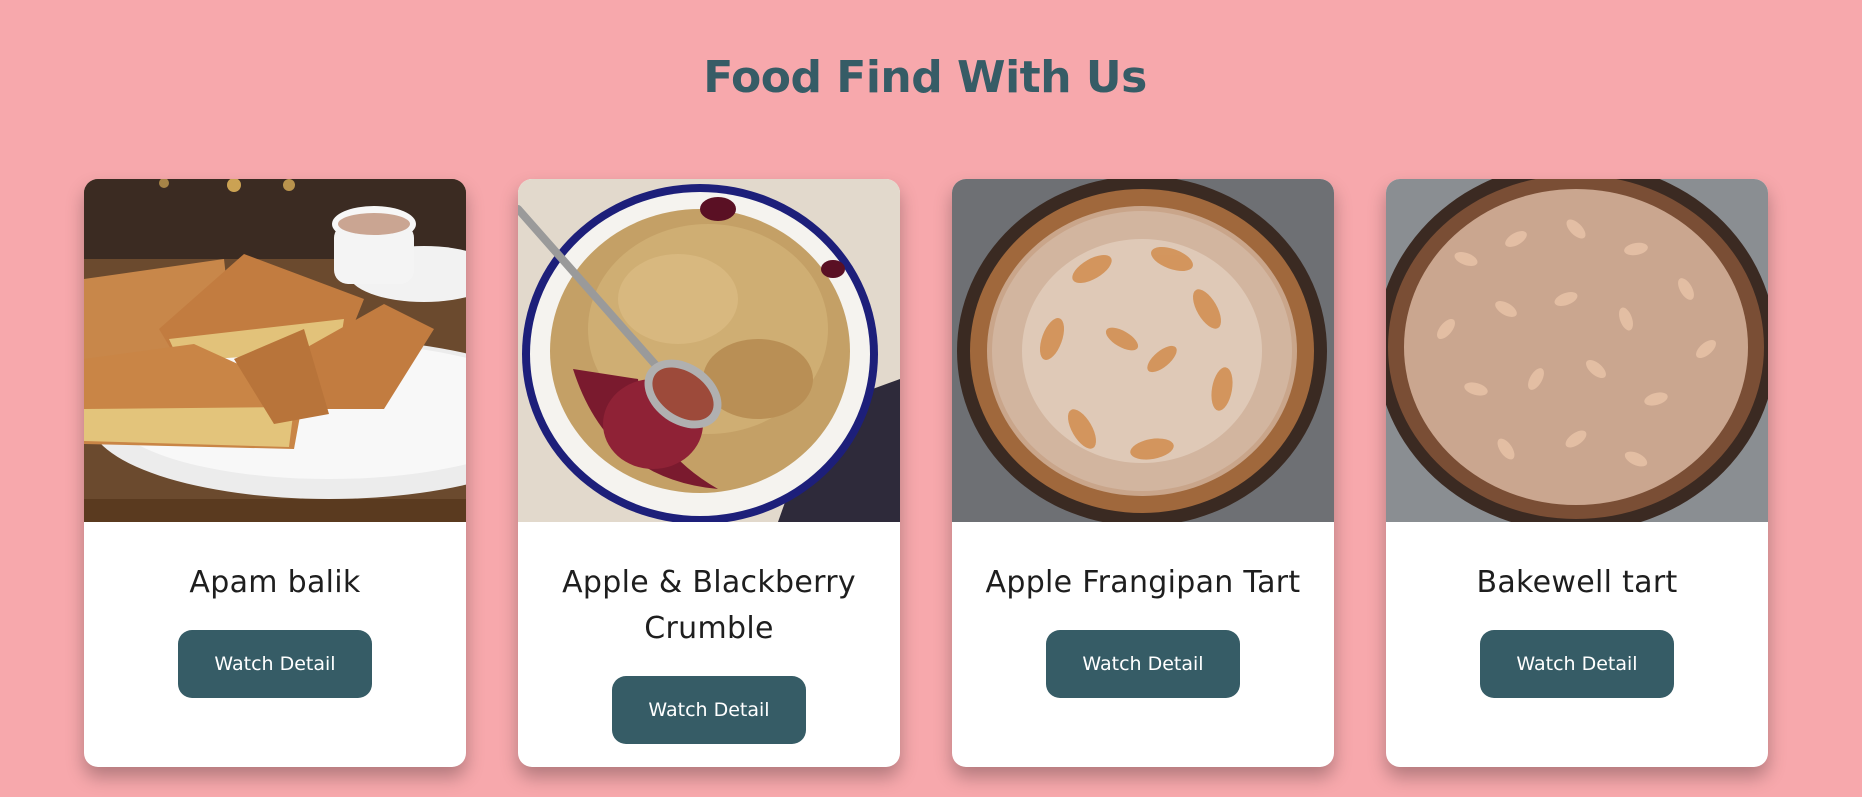 Image resolution: width=1862 pixels, height=797 pixels. What do you see at coordinates (925, 77) in the screenshot?
I see `page-title: Food Find With Us` at bounding box center [925, 77].